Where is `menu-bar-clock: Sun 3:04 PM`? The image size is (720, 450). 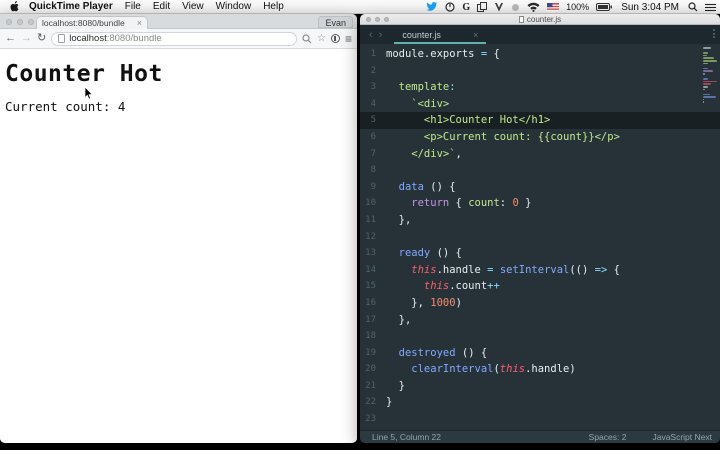 menu-bar-clock: Sun 3:04 PM is located at coordinates (650, 7).